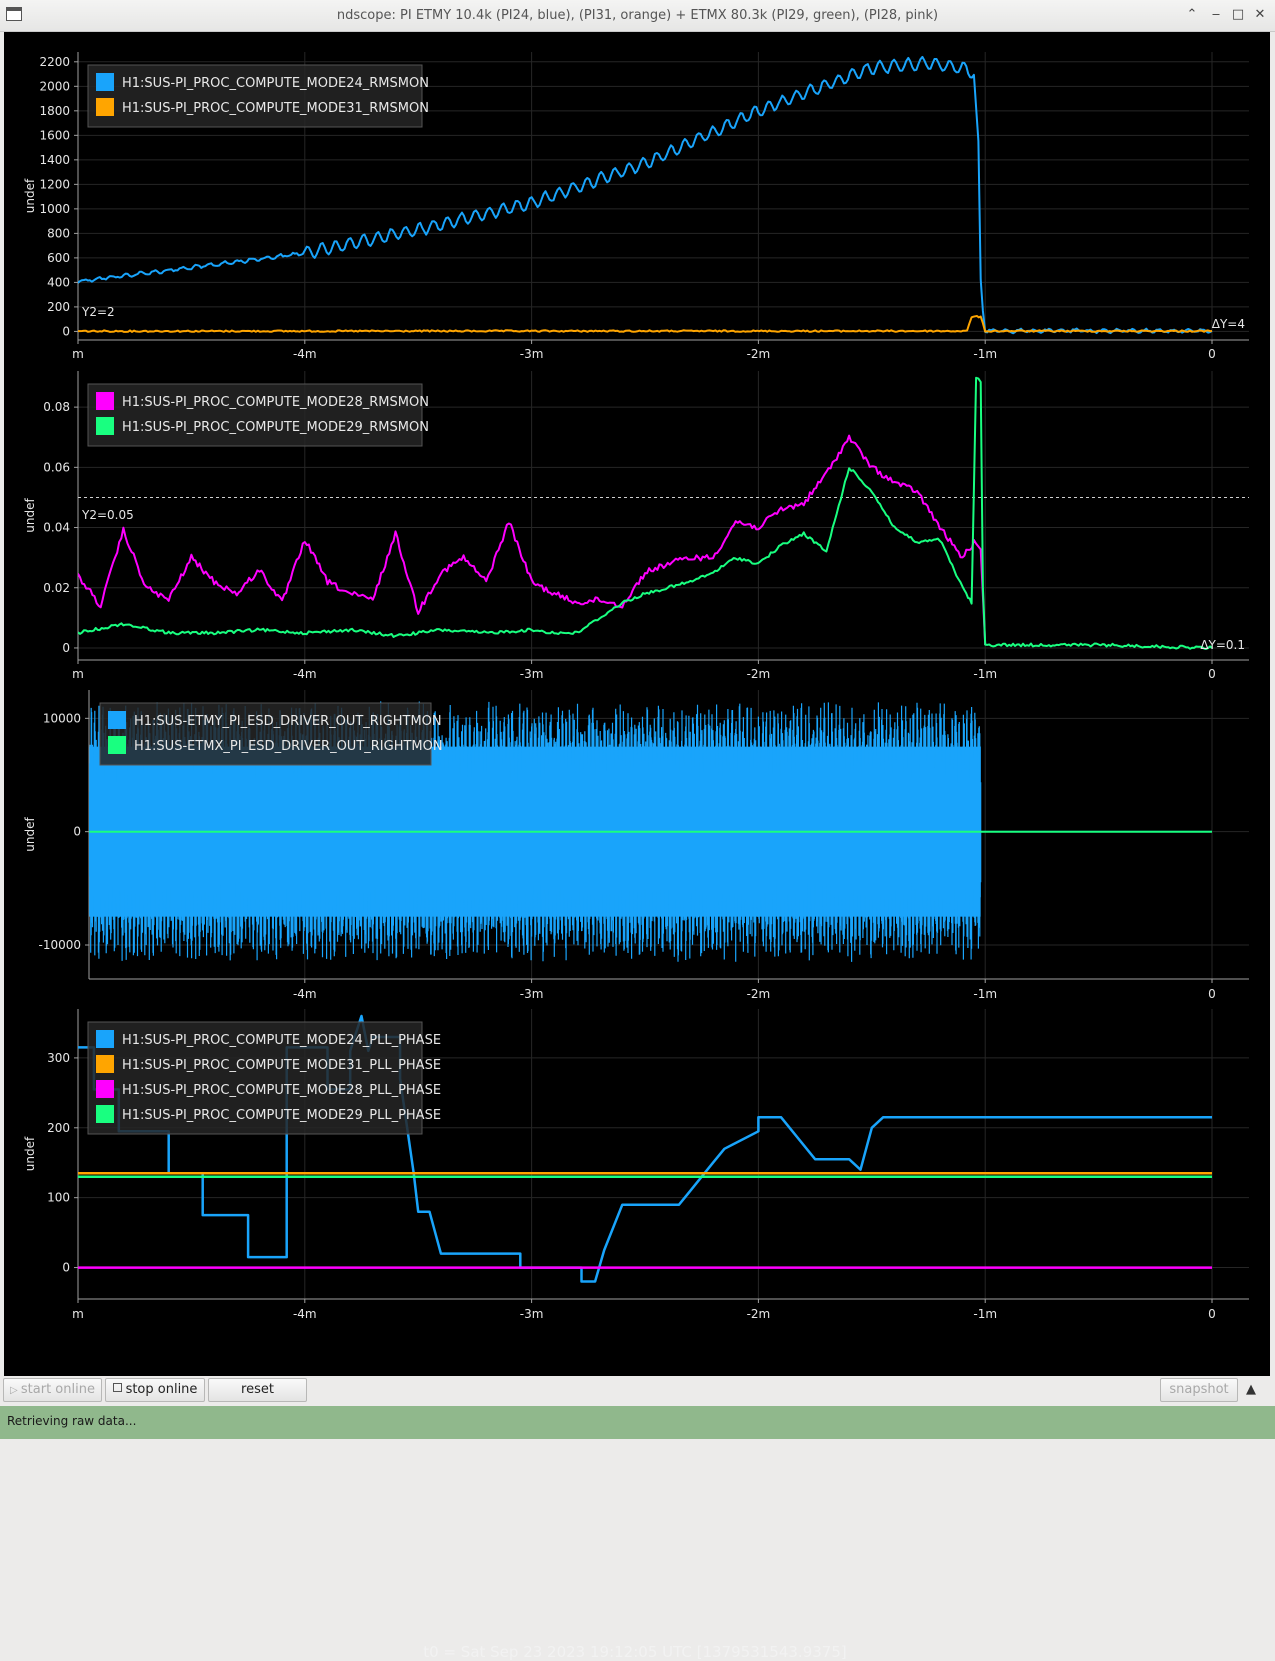  What do you see at coordinates (56, 588) in the screenshot?
I see `y-tick-label: 0.02` at bounding box center [56, 588].